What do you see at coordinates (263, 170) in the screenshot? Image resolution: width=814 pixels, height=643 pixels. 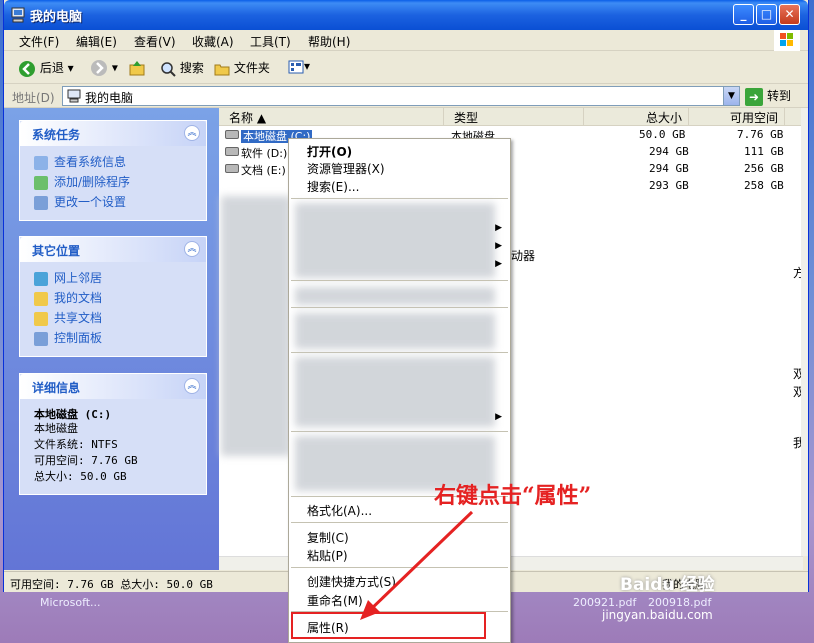 I see `drive-name: 文档 (E:)` at bounding box center [263, 170].